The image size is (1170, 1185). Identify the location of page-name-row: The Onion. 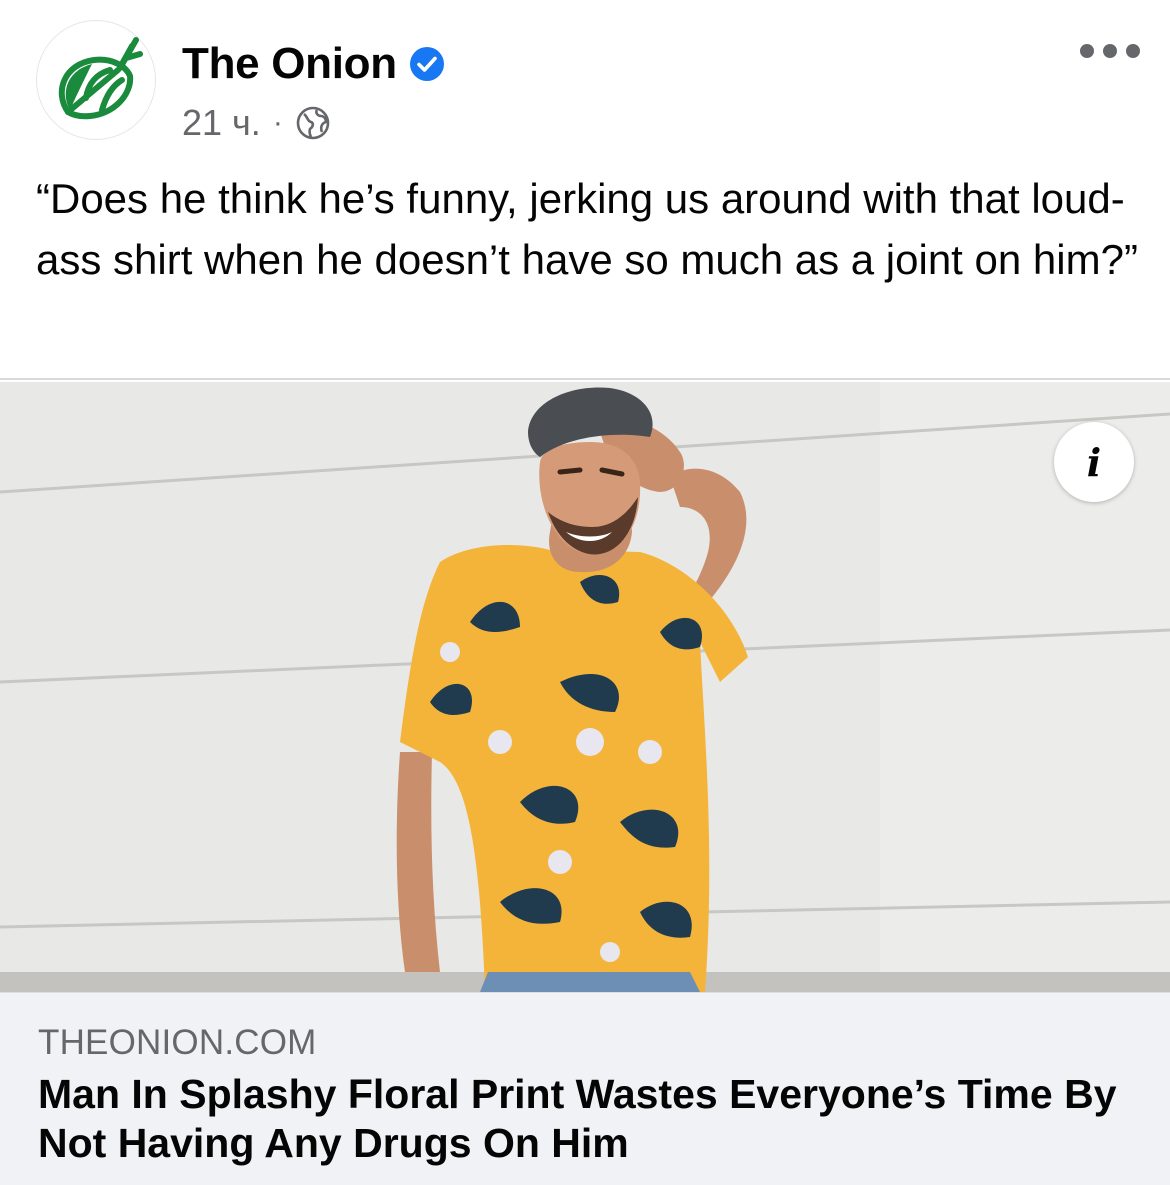
(313, 64).